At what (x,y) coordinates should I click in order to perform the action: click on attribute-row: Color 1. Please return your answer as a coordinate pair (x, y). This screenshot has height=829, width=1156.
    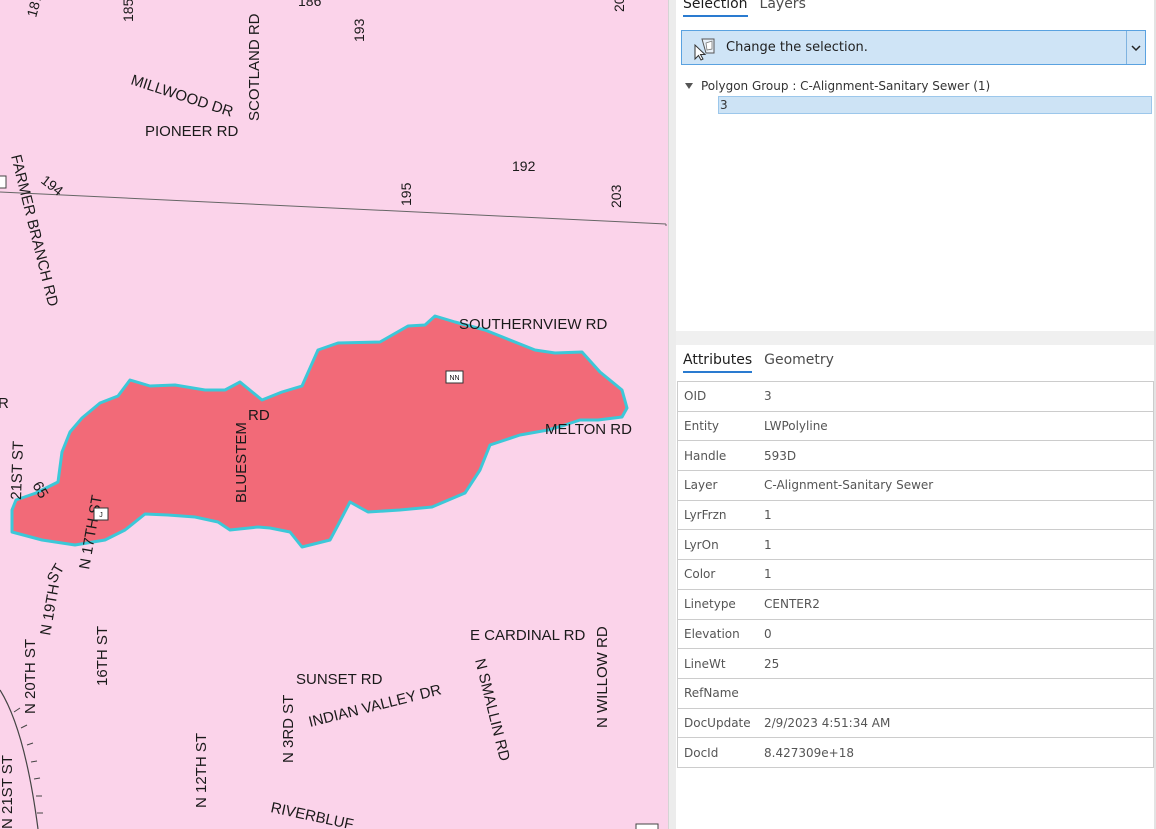
    Looking at the image, I should click on (915, 575).